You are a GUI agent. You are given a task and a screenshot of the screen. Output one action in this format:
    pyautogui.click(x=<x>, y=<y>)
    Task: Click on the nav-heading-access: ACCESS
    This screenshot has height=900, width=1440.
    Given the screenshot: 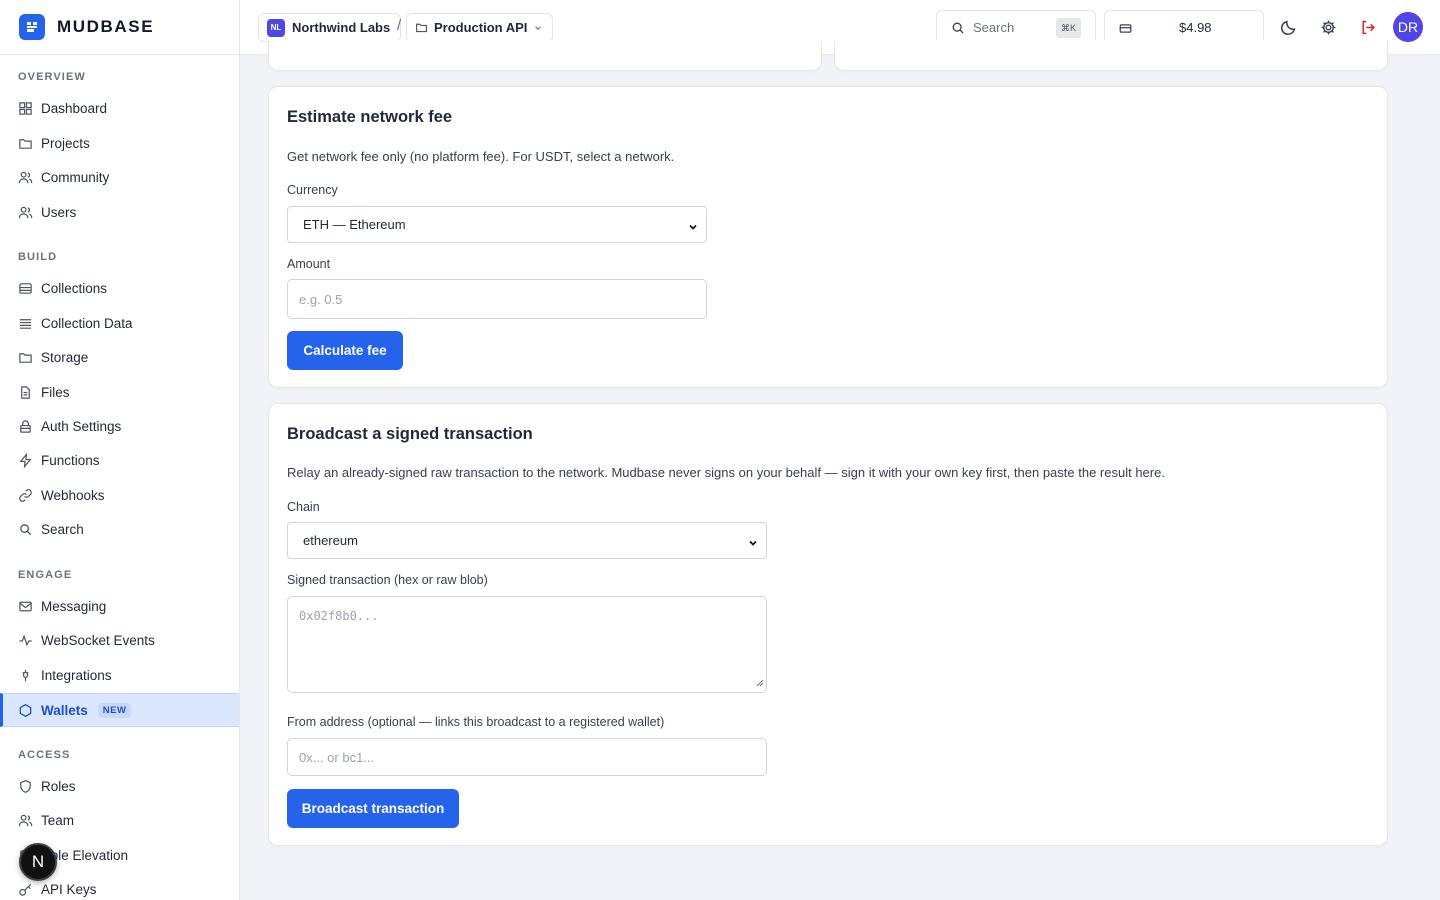 What is the action you would take?
    pyautogui.click(x=44, y=755)
    